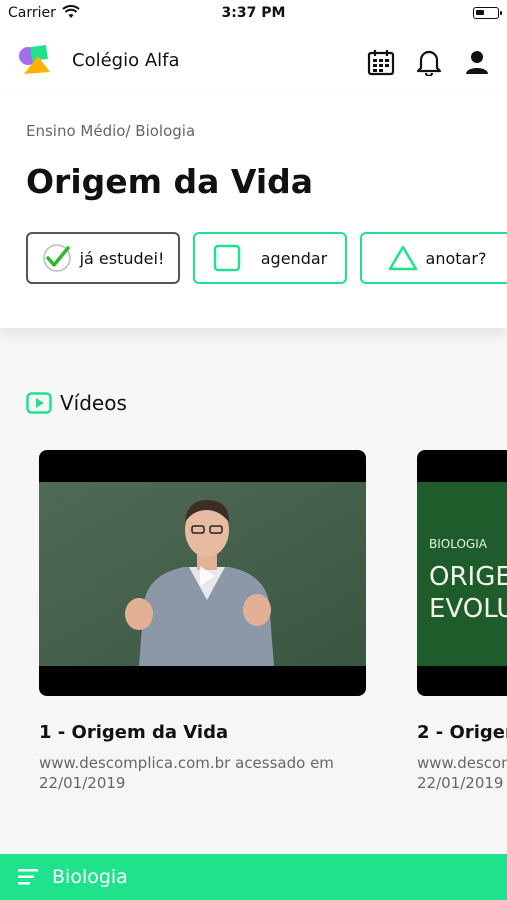  I want to click on subject-label: Biologia, so click(90, 877).